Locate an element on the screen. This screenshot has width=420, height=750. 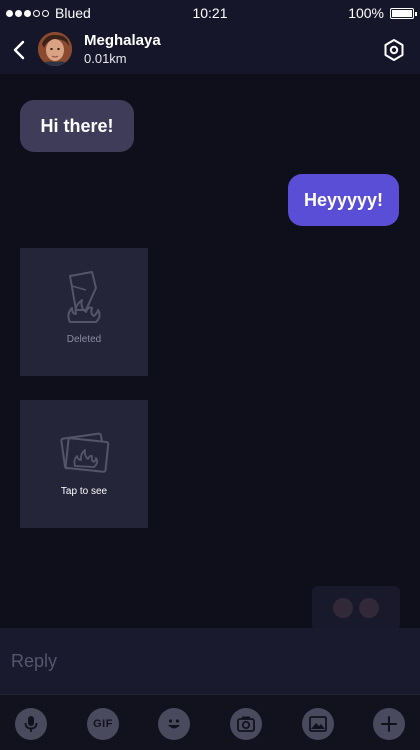
tap-to-see-label: Tap to see is located at coordinates (84, 491).